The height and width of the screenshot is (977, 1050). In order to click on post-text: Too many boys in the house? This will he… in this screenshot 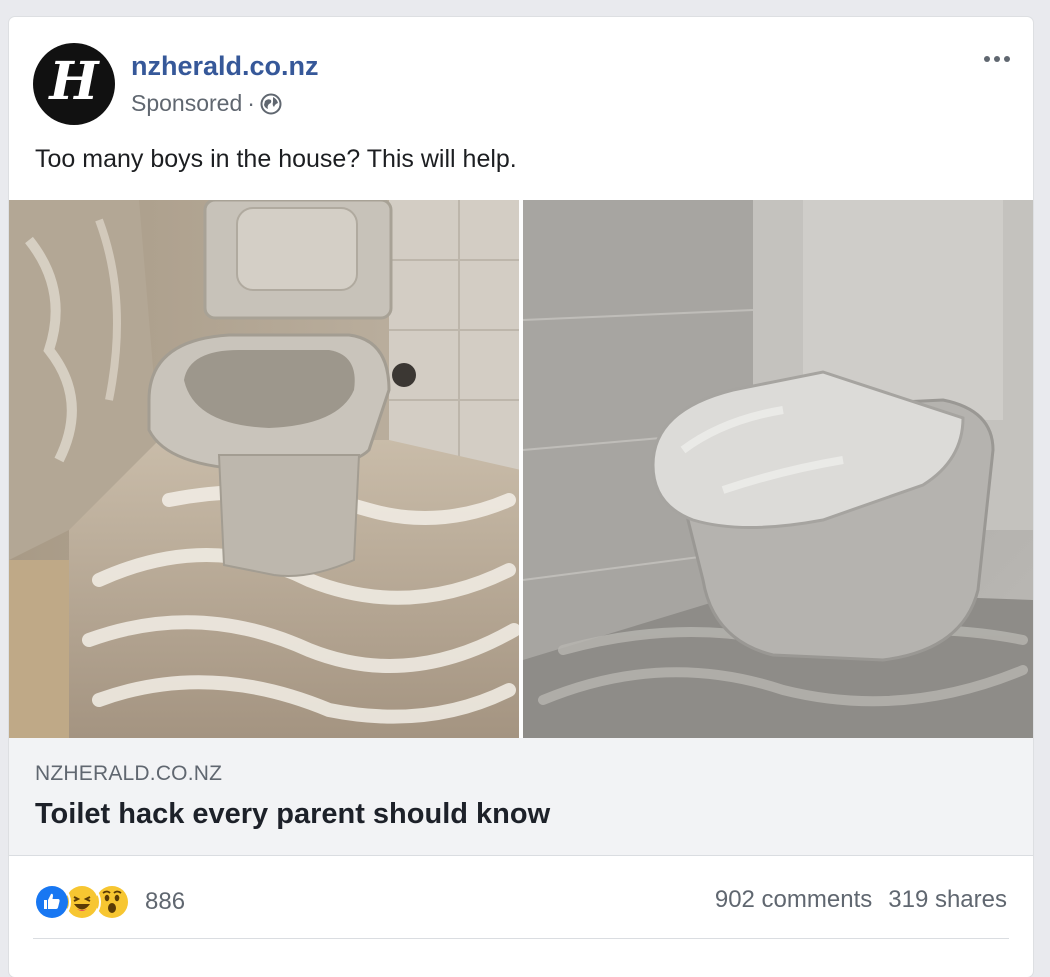, I will do `click(276, 159)`.